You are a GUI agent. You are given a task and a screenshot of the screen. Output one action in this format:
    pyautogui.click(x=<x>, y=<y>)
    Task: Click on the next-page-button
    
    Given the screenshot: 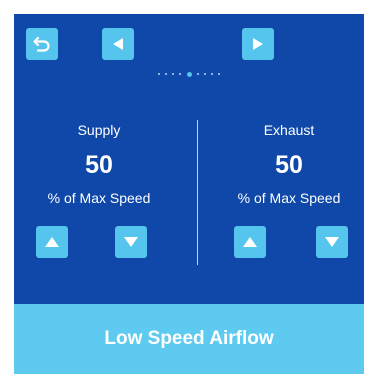 What is the action you would take?
    pyautogui.click(x=258, y=44)
    